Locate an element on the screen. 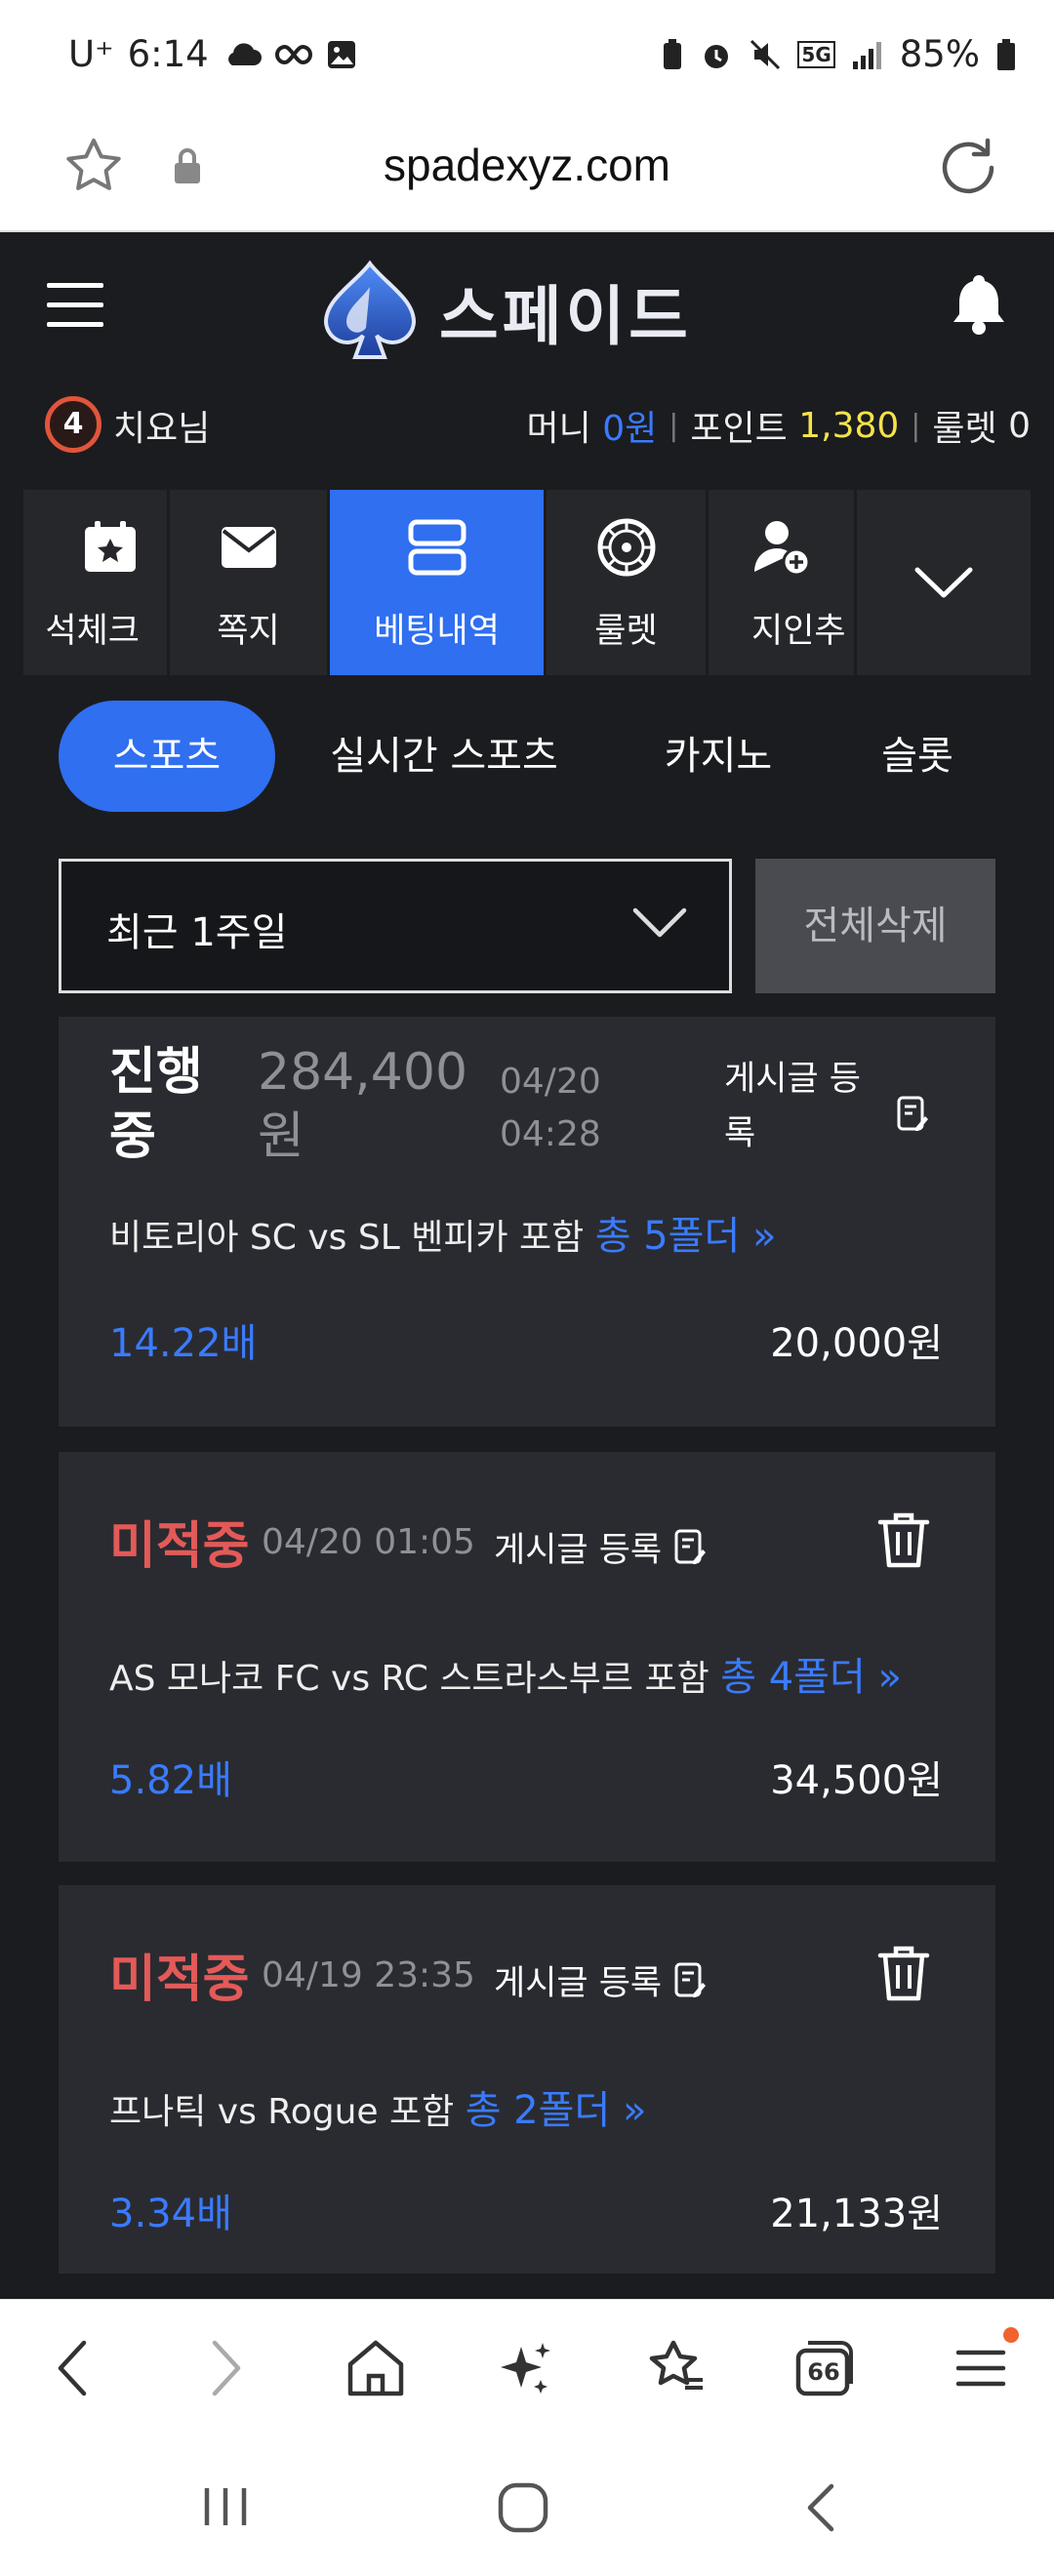  bet-stake: 20,000원 is located at coordinates (856, 1343).